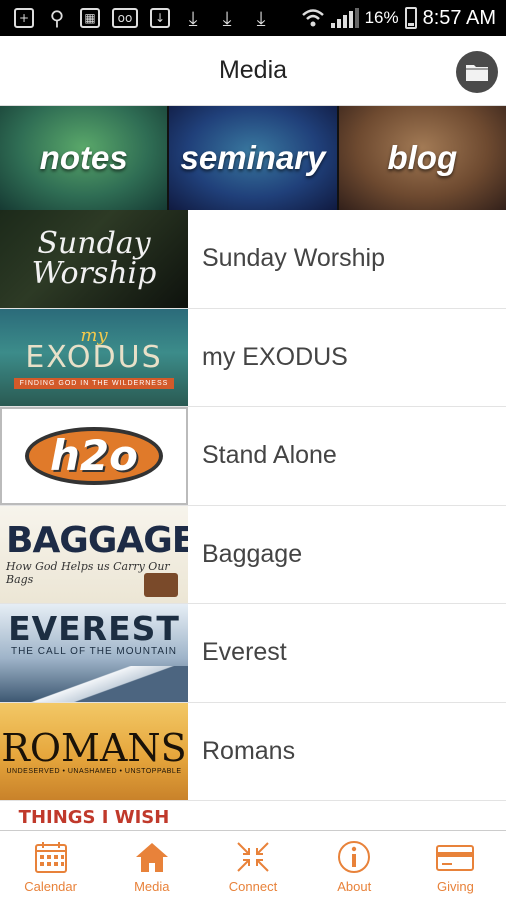  Describe the element at coordinates (253, 815) in the screenshot. I see `list-item-things-i-wish: THINGS I WISH` at that location.